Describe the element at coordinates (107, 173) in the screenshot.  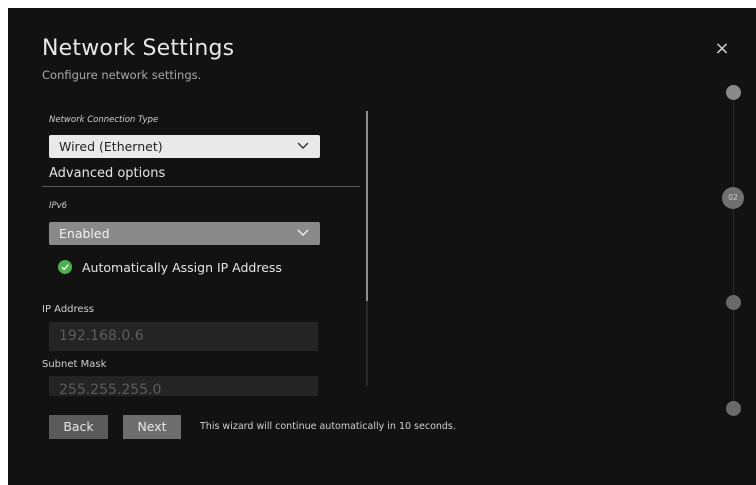
I see `advanced-options-heading: Advanced options` at that location.